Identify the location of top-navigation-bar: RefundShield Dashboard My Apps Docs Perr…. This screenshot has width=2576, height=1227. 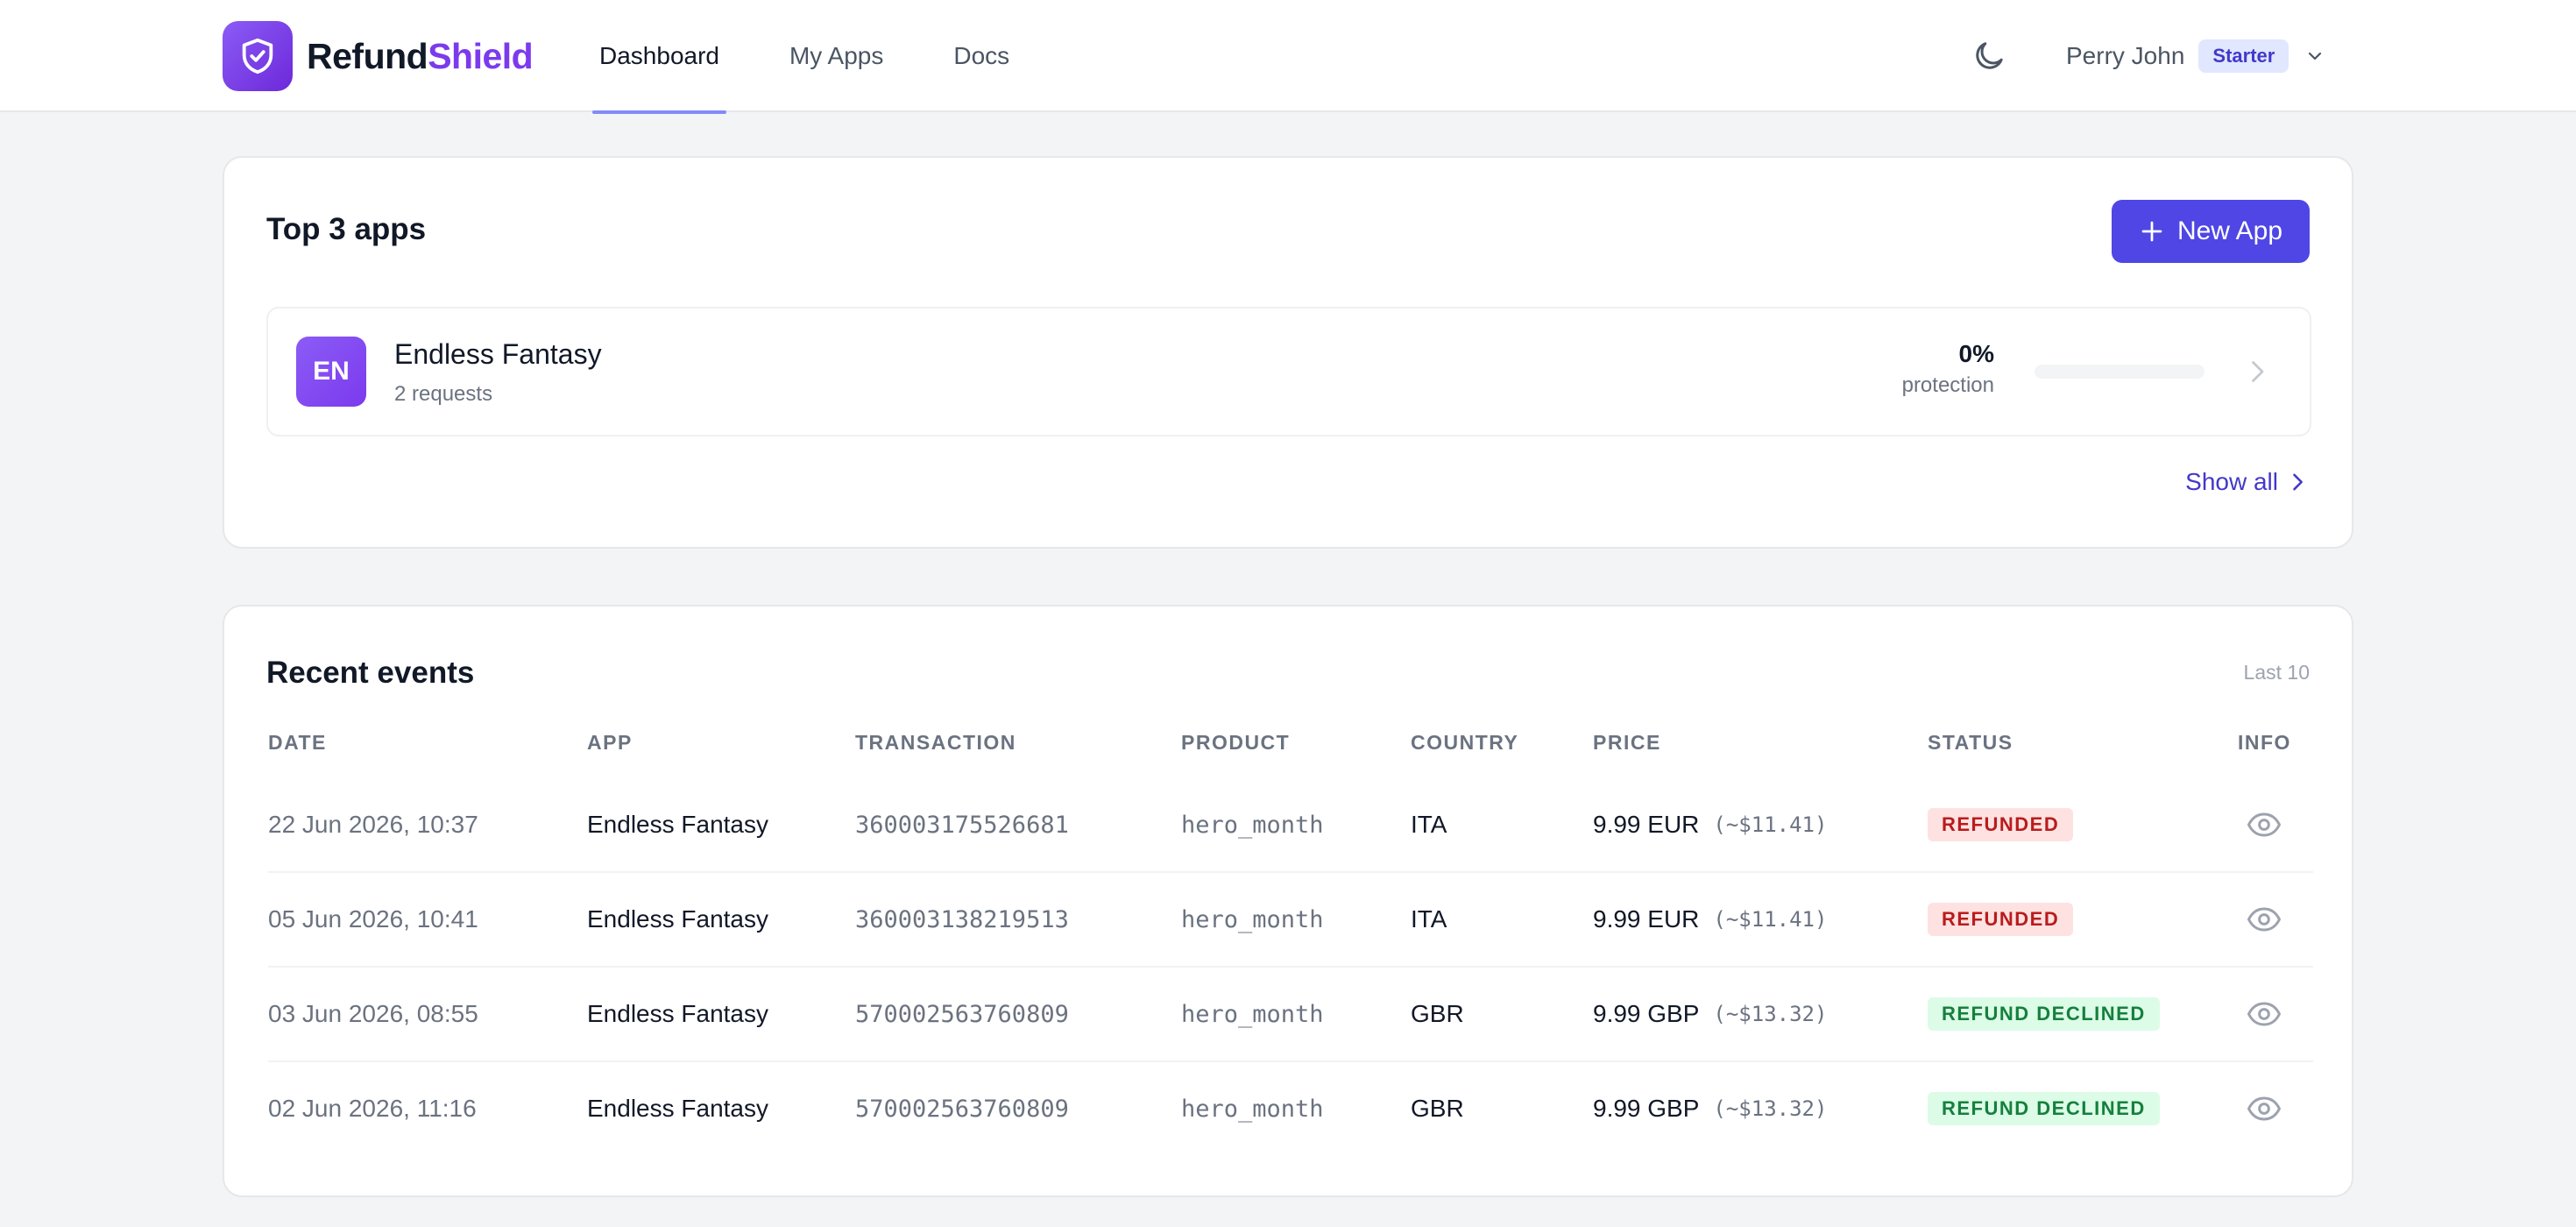
(1288, 57).